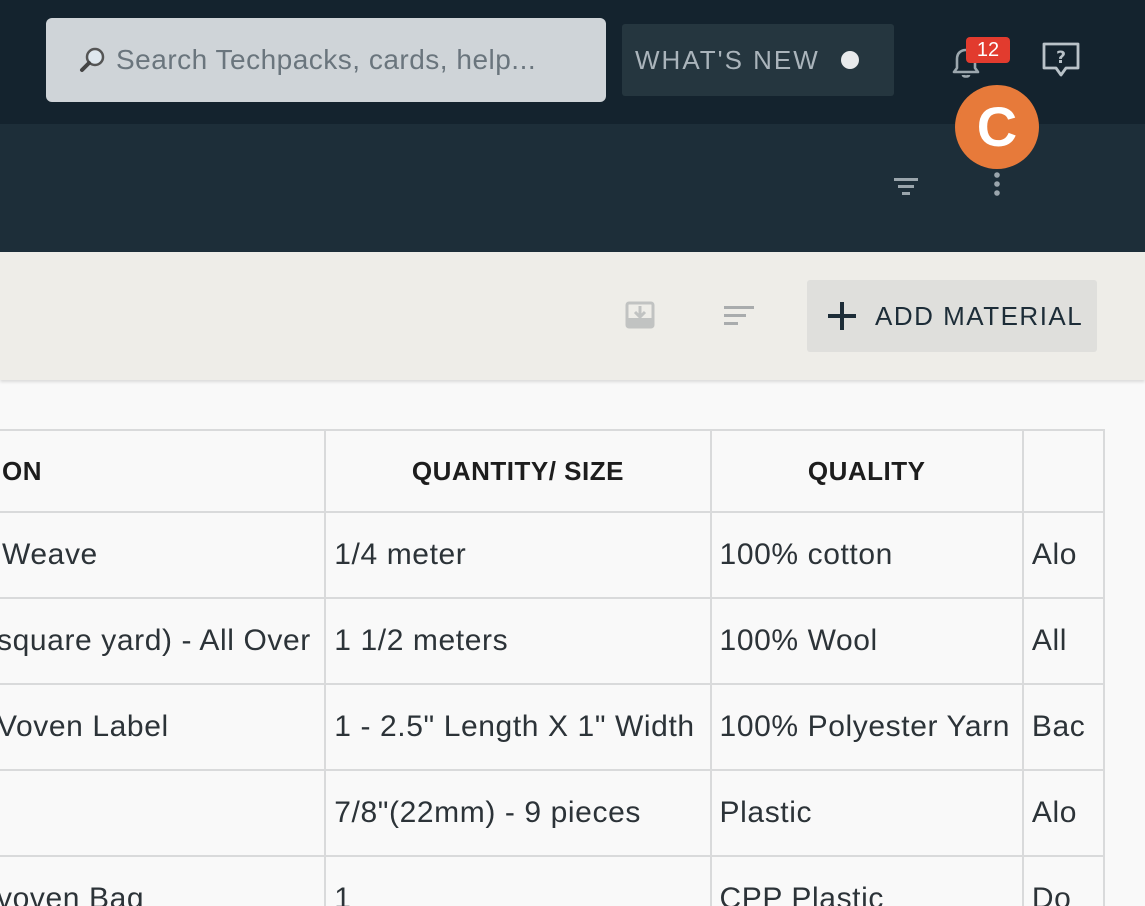 This screenshot has height=906, width=1145. Describe the element at coordinates (988, 50) in the screenshot. I see `notification-count-badge: 12` at that location.